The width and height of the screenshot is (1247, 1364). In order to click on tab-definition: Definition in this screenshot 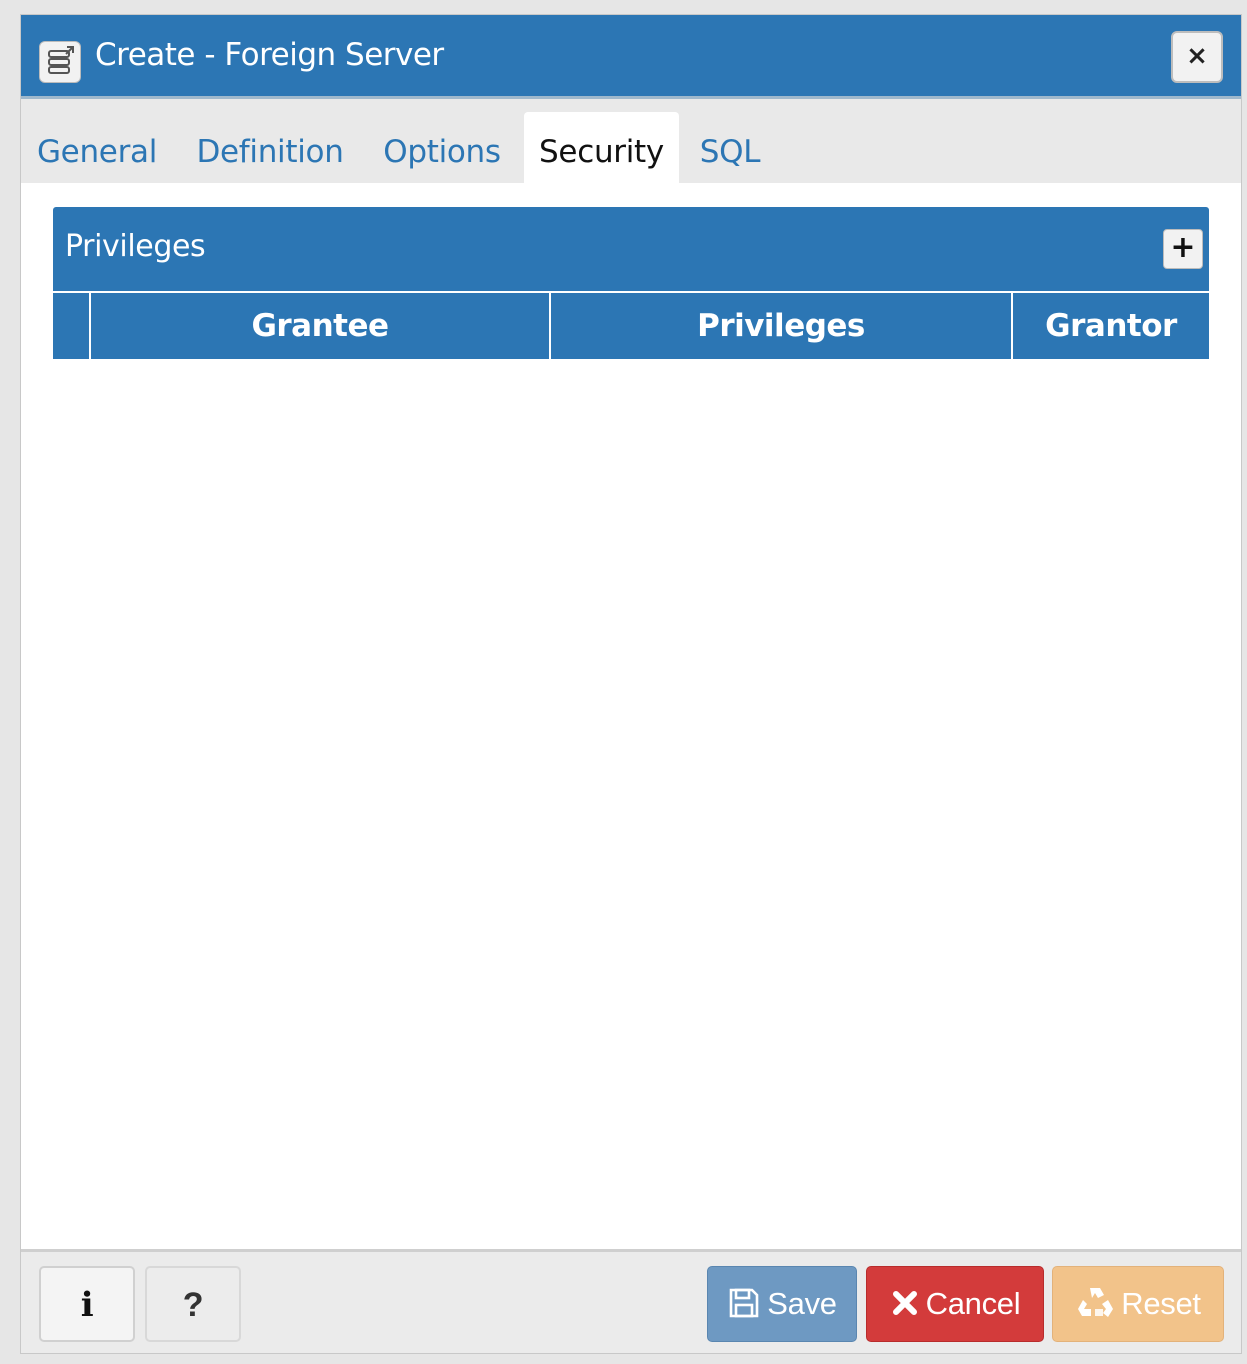, I will do `click(270, 147)`.